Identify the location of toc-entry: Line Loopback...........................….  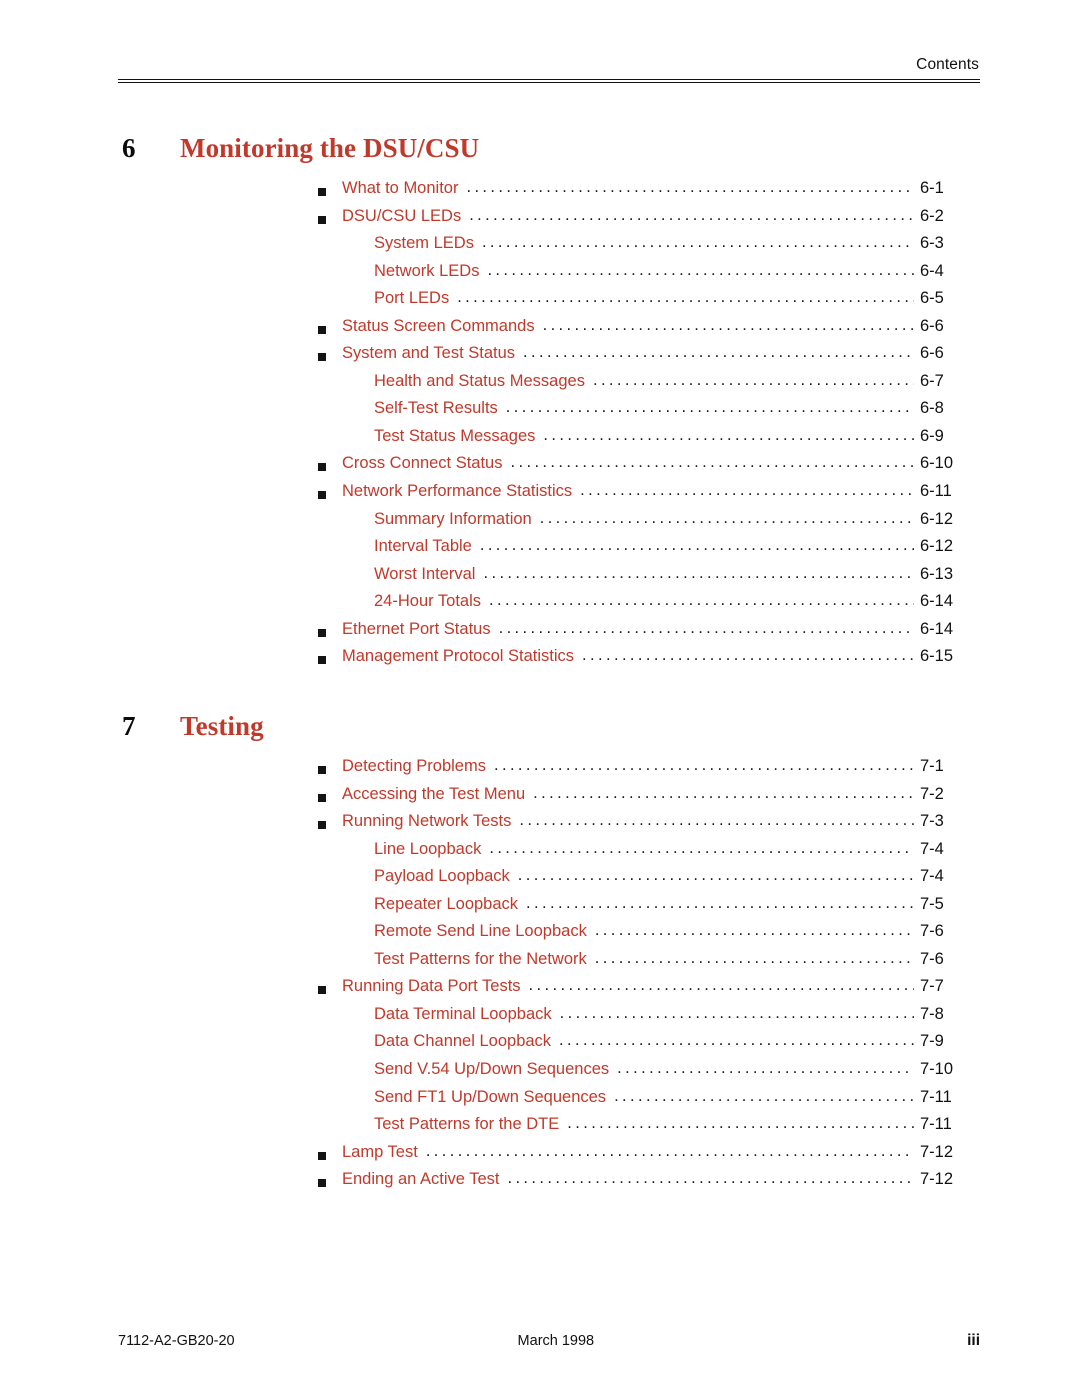
(649, 853).